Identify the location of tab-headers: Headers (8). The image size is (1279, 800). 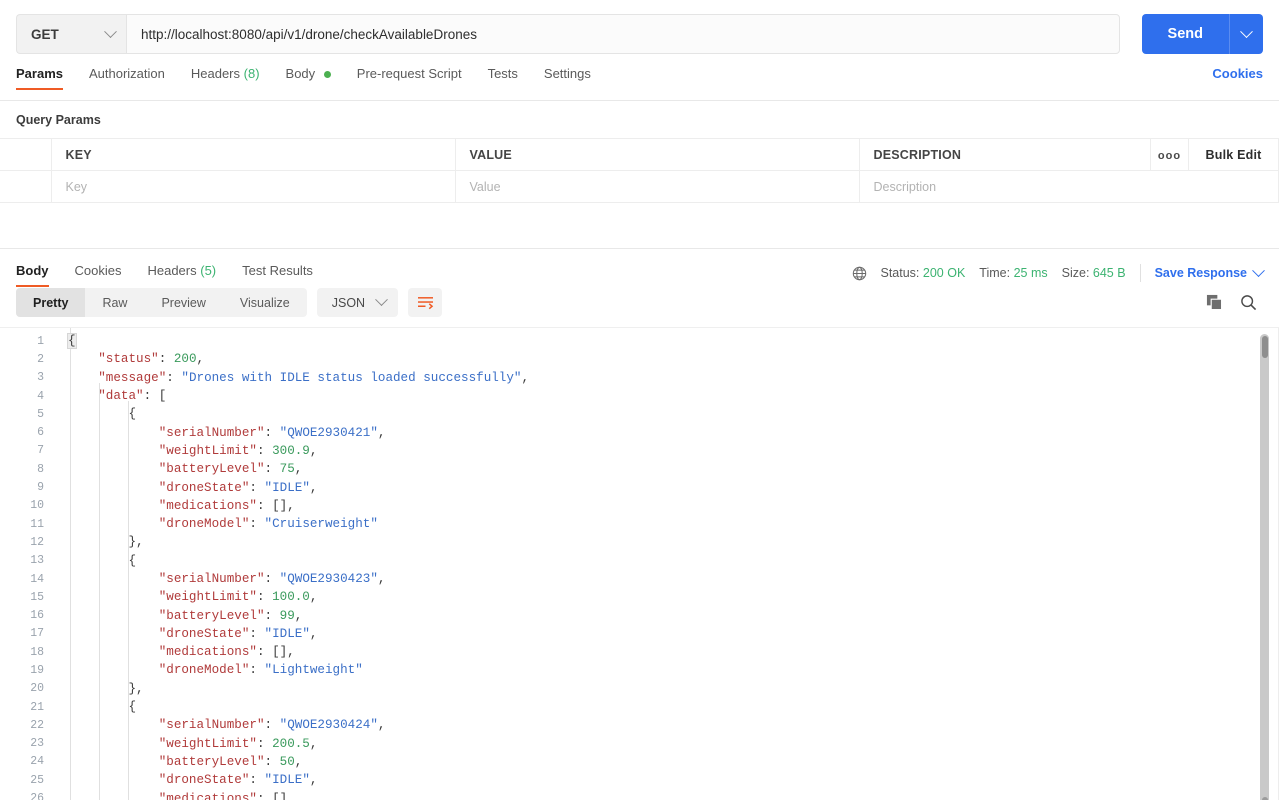
(225, 78).